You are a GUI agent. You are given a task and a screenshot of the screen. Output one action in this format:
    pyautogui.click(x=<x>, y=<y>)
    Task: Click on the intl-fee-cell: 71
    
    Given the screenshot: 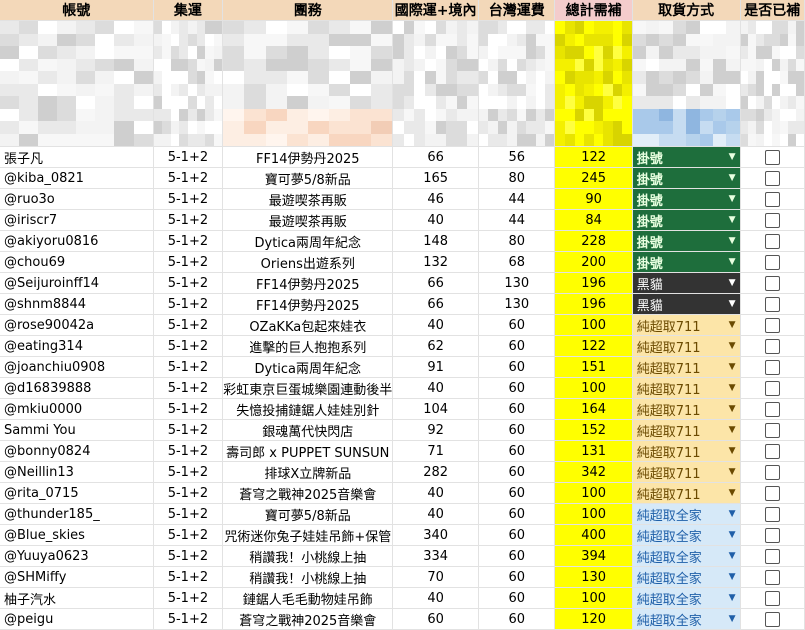 What is the action you would take?
    pyautogui.click(x=436, y=451)
    